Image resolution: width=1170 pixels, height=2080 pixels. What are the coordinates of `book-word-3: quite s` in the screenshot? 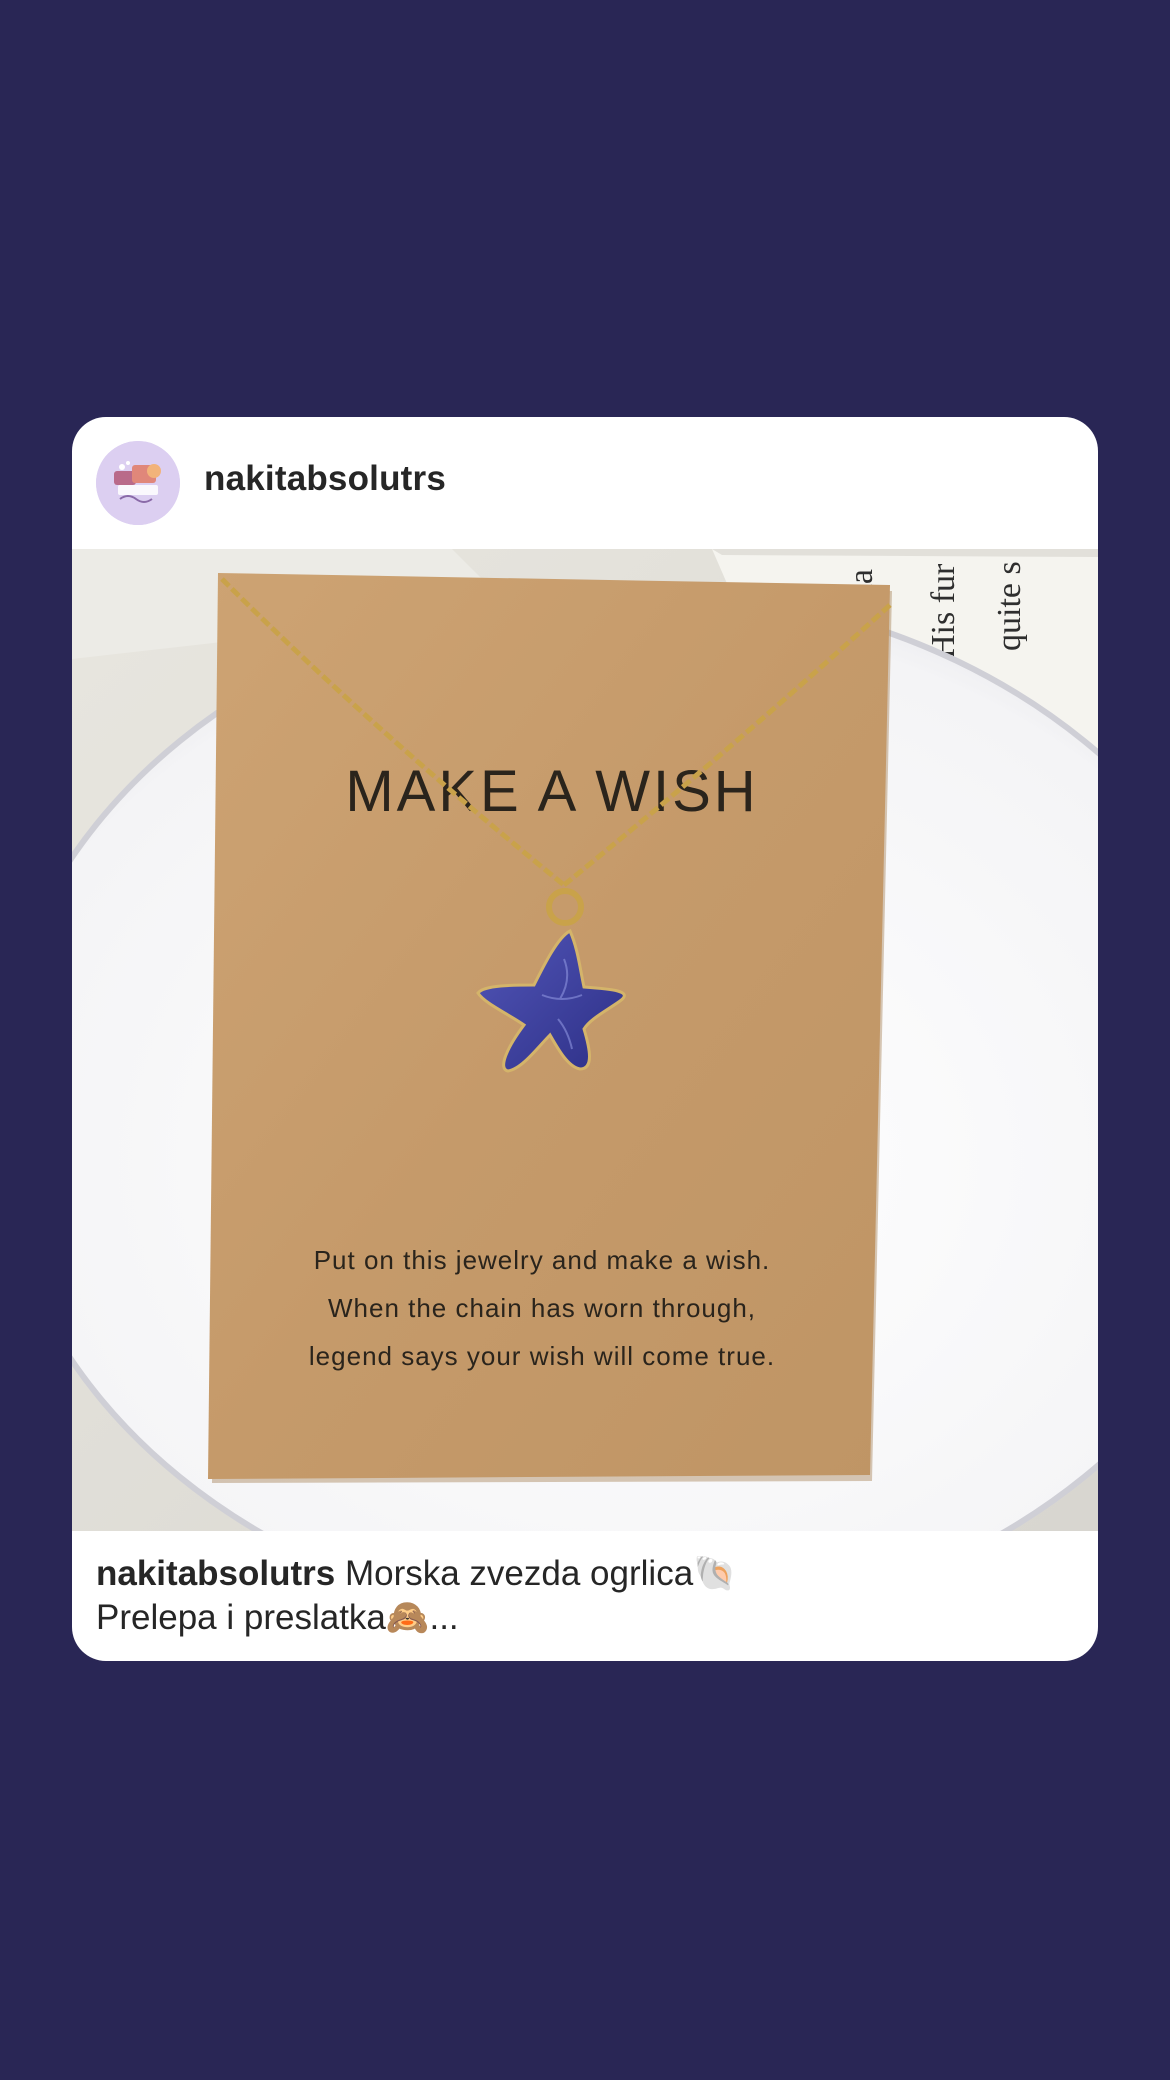 It's located at (1009, 606).